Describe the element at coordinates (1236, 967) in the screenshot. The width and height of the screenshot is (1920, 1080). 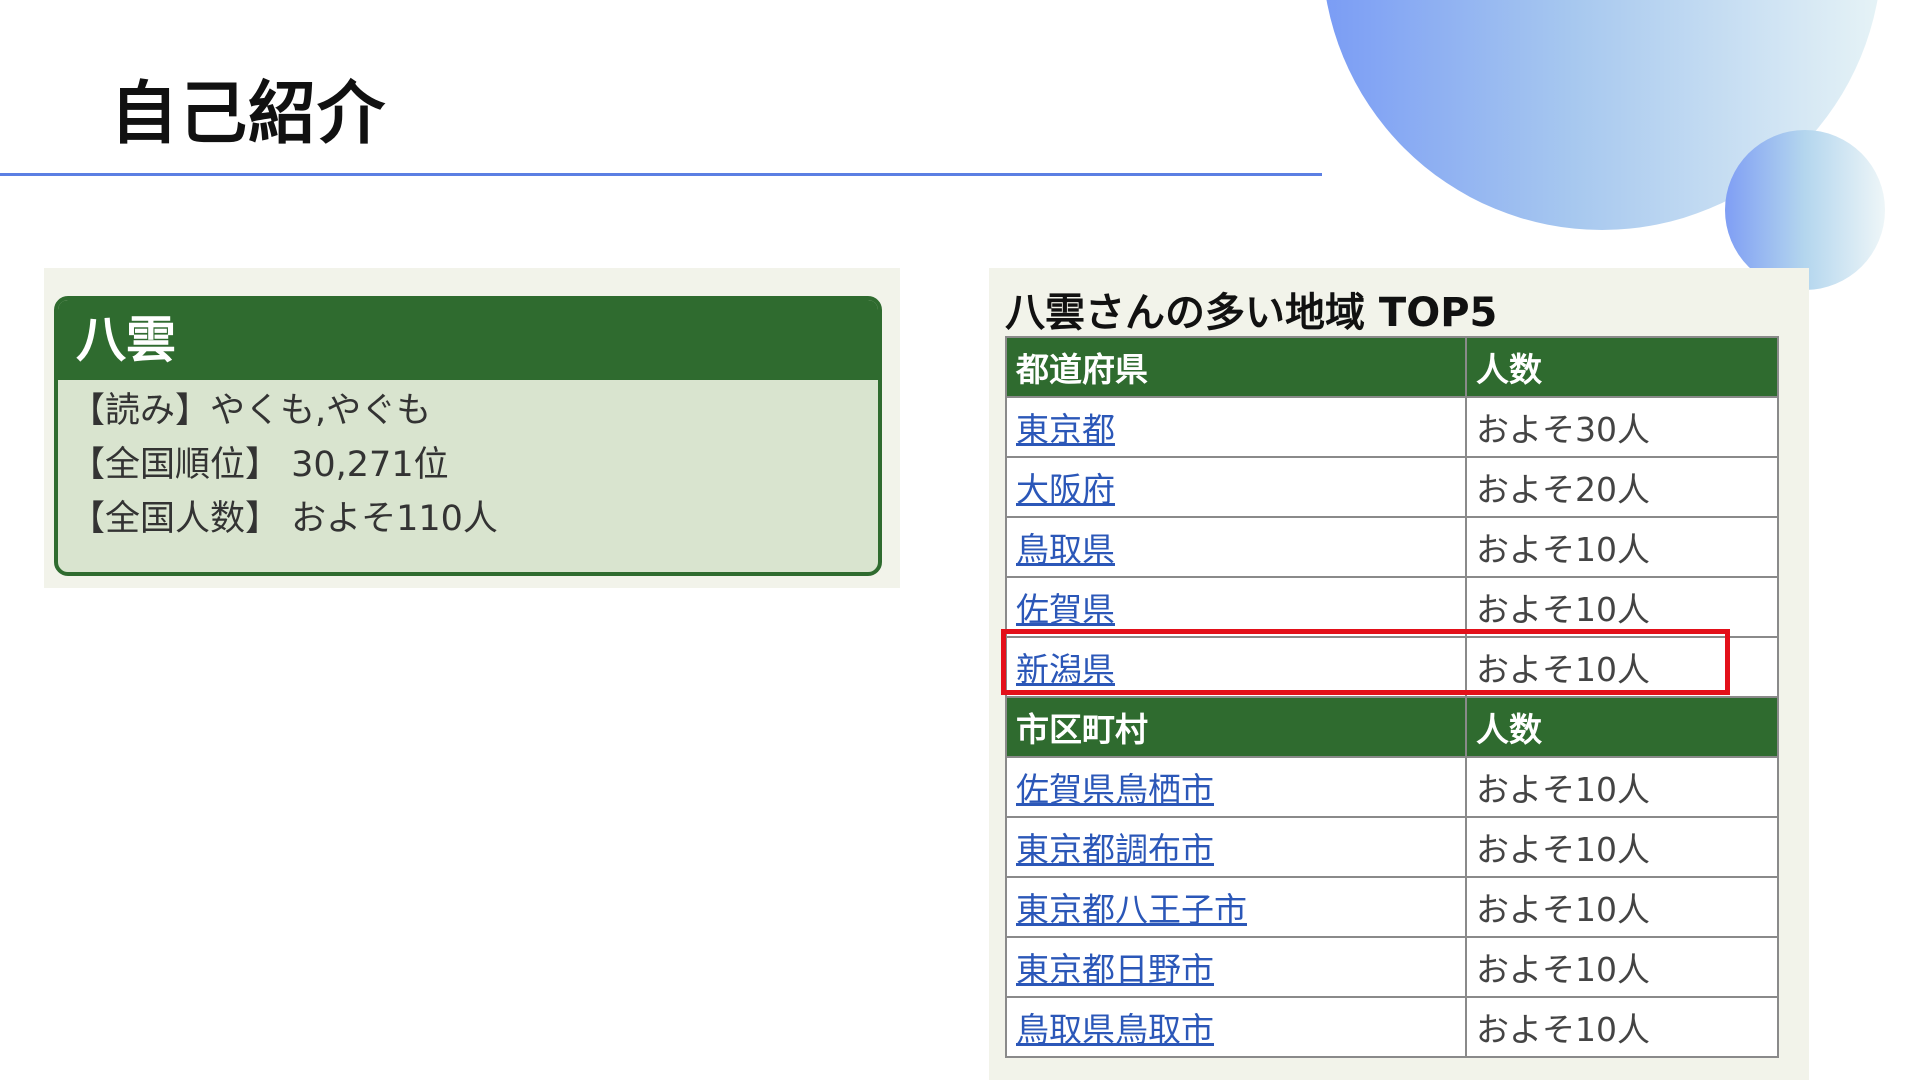
I see `city-cell: 東京都日野市` at that location.